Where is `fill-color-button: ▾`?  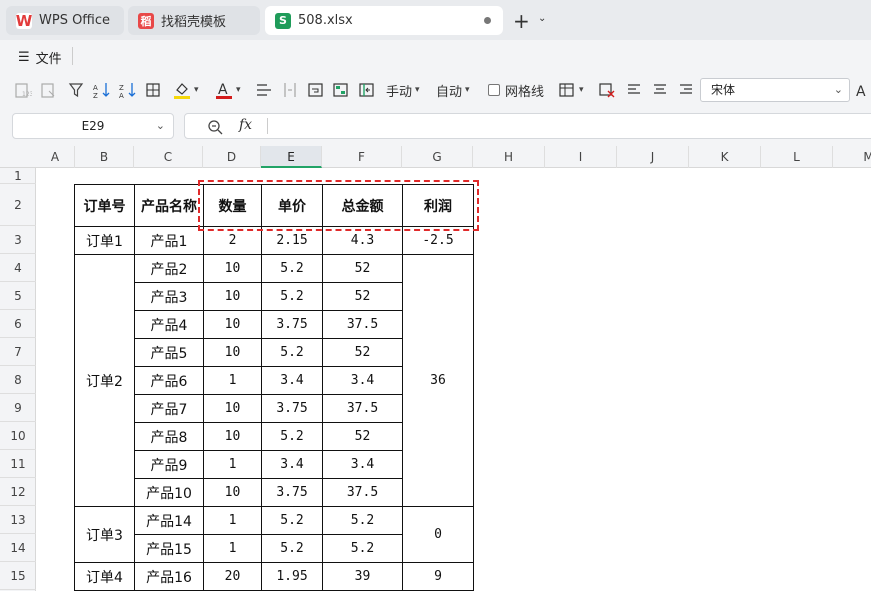
fill-color-button: ▾ is located at coordinates (186, 90).